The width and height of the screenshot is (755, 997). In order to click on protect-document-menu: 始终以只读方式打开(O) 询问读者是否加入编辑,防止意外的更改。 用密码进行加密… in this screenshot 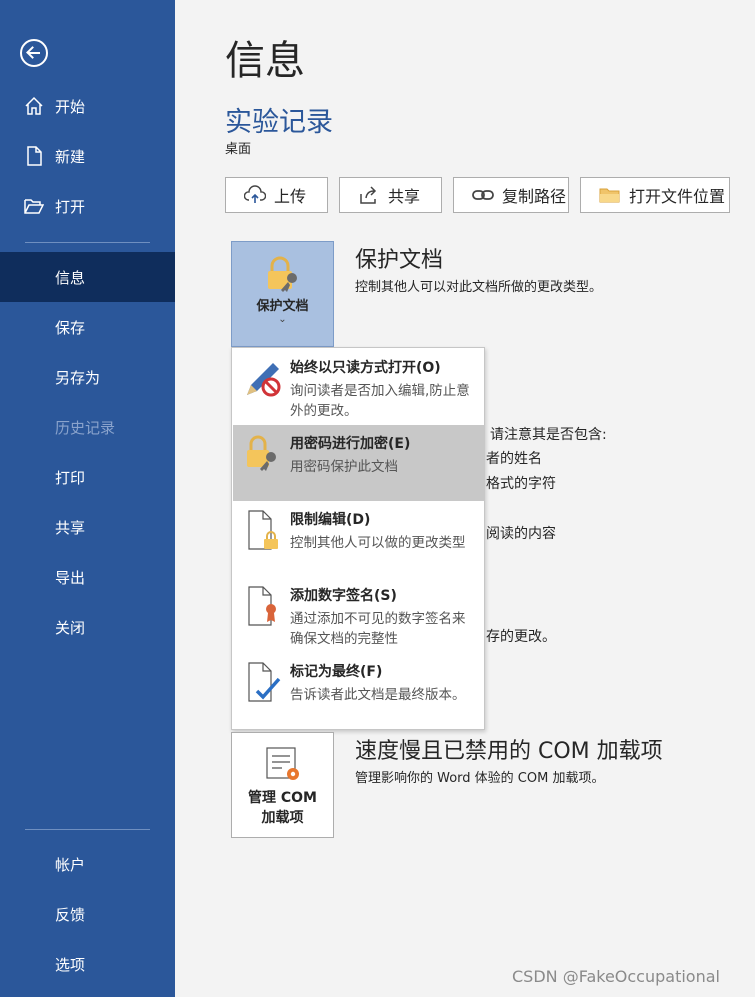, I will do `click(358, 538)`.